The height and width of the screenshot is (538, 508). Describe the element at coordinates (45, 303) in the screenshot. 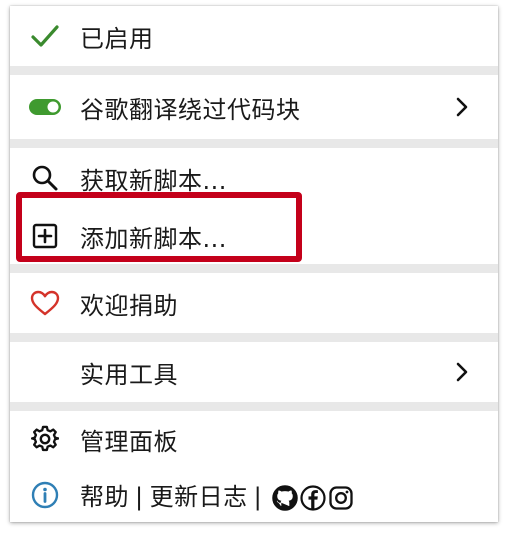

I see `heart-icon` at that location.